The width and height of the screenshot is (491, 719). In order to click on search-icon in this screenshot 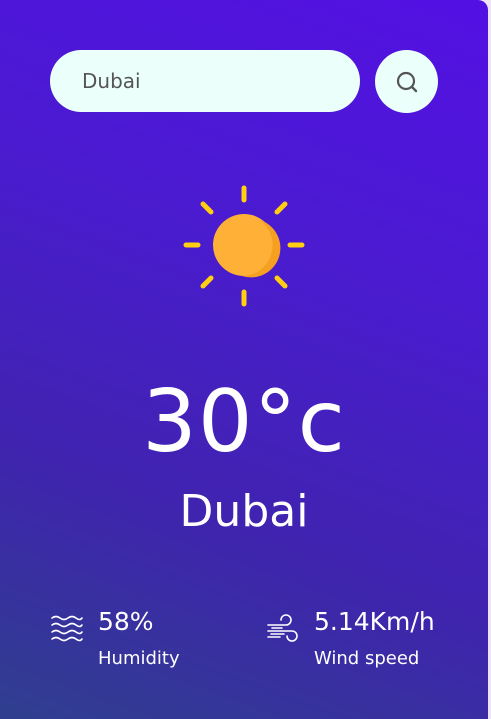, I will do `click(406, 81)`.